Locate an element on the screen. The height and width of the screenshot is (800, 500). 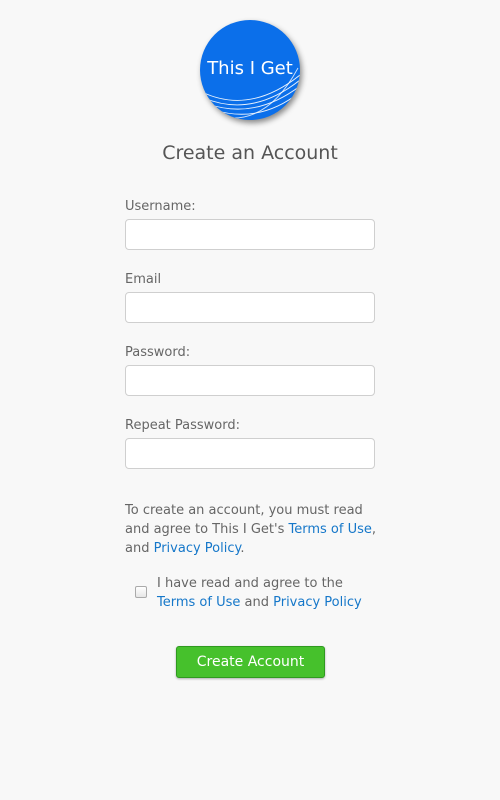
username-label: Username: is located at coordinates (160, 206).